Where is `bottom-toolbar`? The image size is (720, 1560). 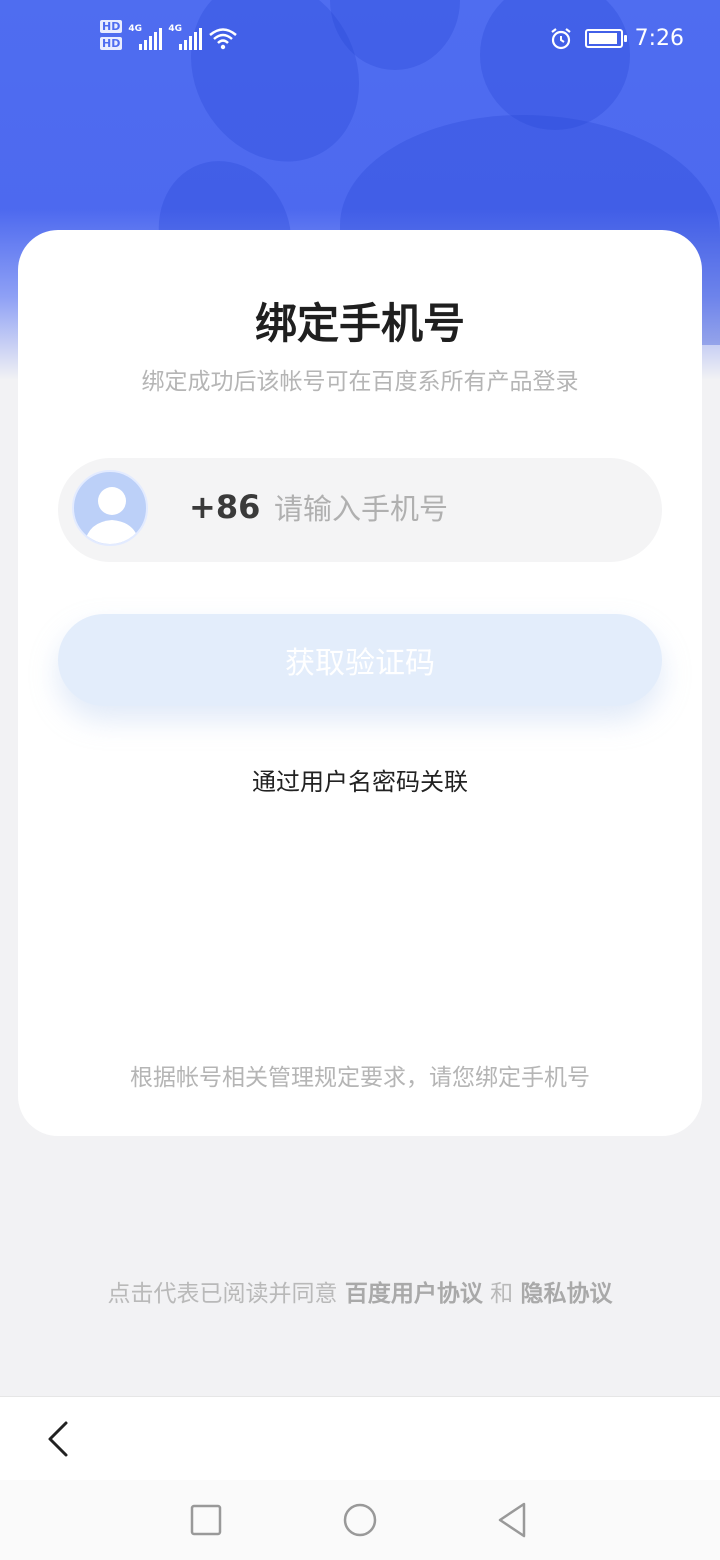 bottom-toolbar is located at coordinates (360, 1438).